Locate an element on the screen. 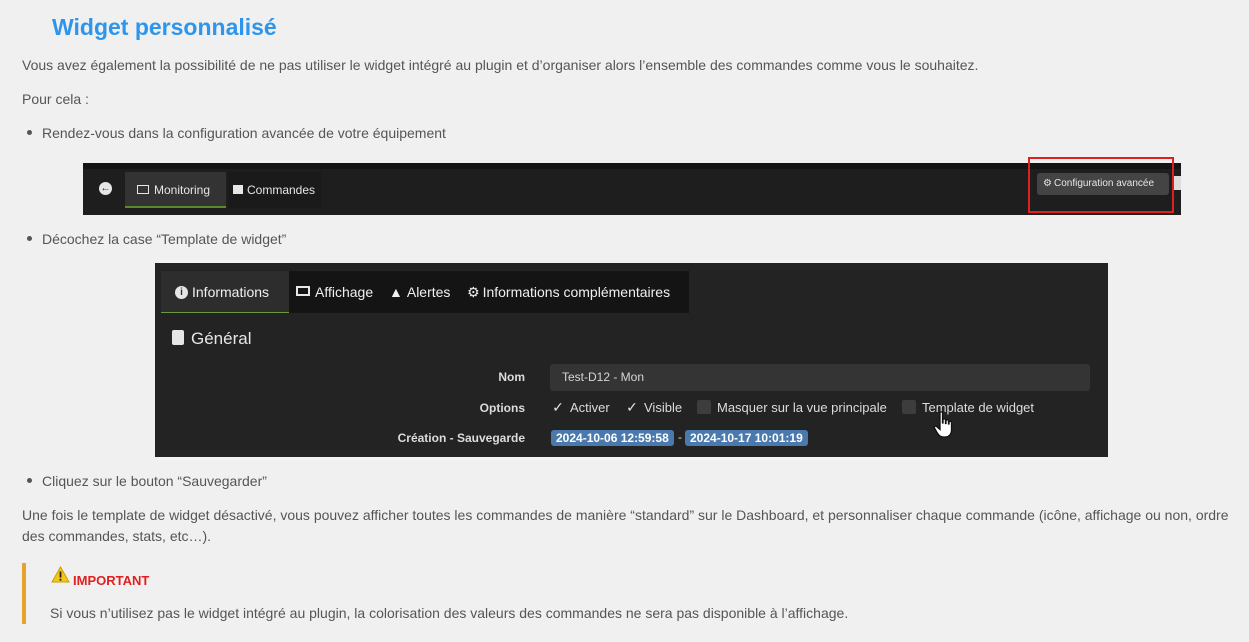 Image resolution: width=1249 pixels, height=642 pixels. tab-monitoring-label: Monitoring is located at coordinates (182, 190).